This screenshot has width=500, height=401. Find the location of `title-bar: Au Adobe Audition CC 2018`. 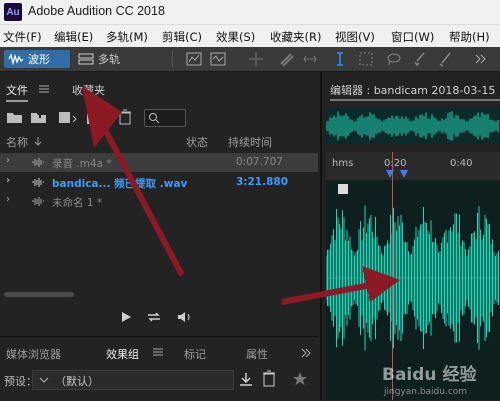

title-bar: Au Adobe Audition CC 2018 is located at coordinates (250, 12).